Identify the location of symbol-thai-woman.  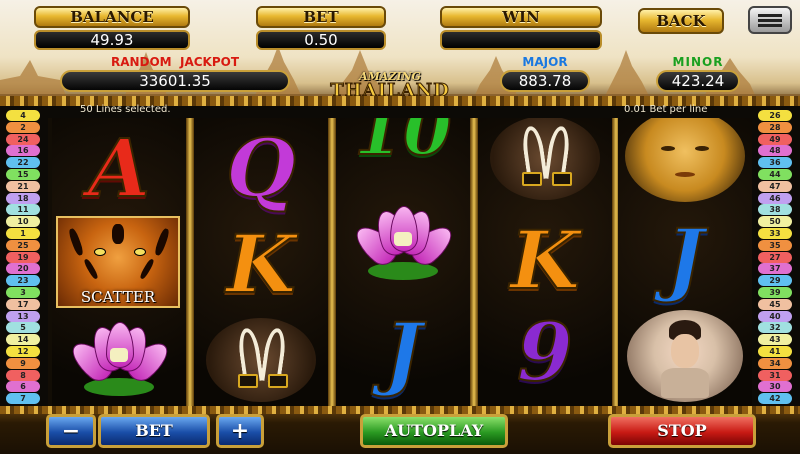
(685, 356).